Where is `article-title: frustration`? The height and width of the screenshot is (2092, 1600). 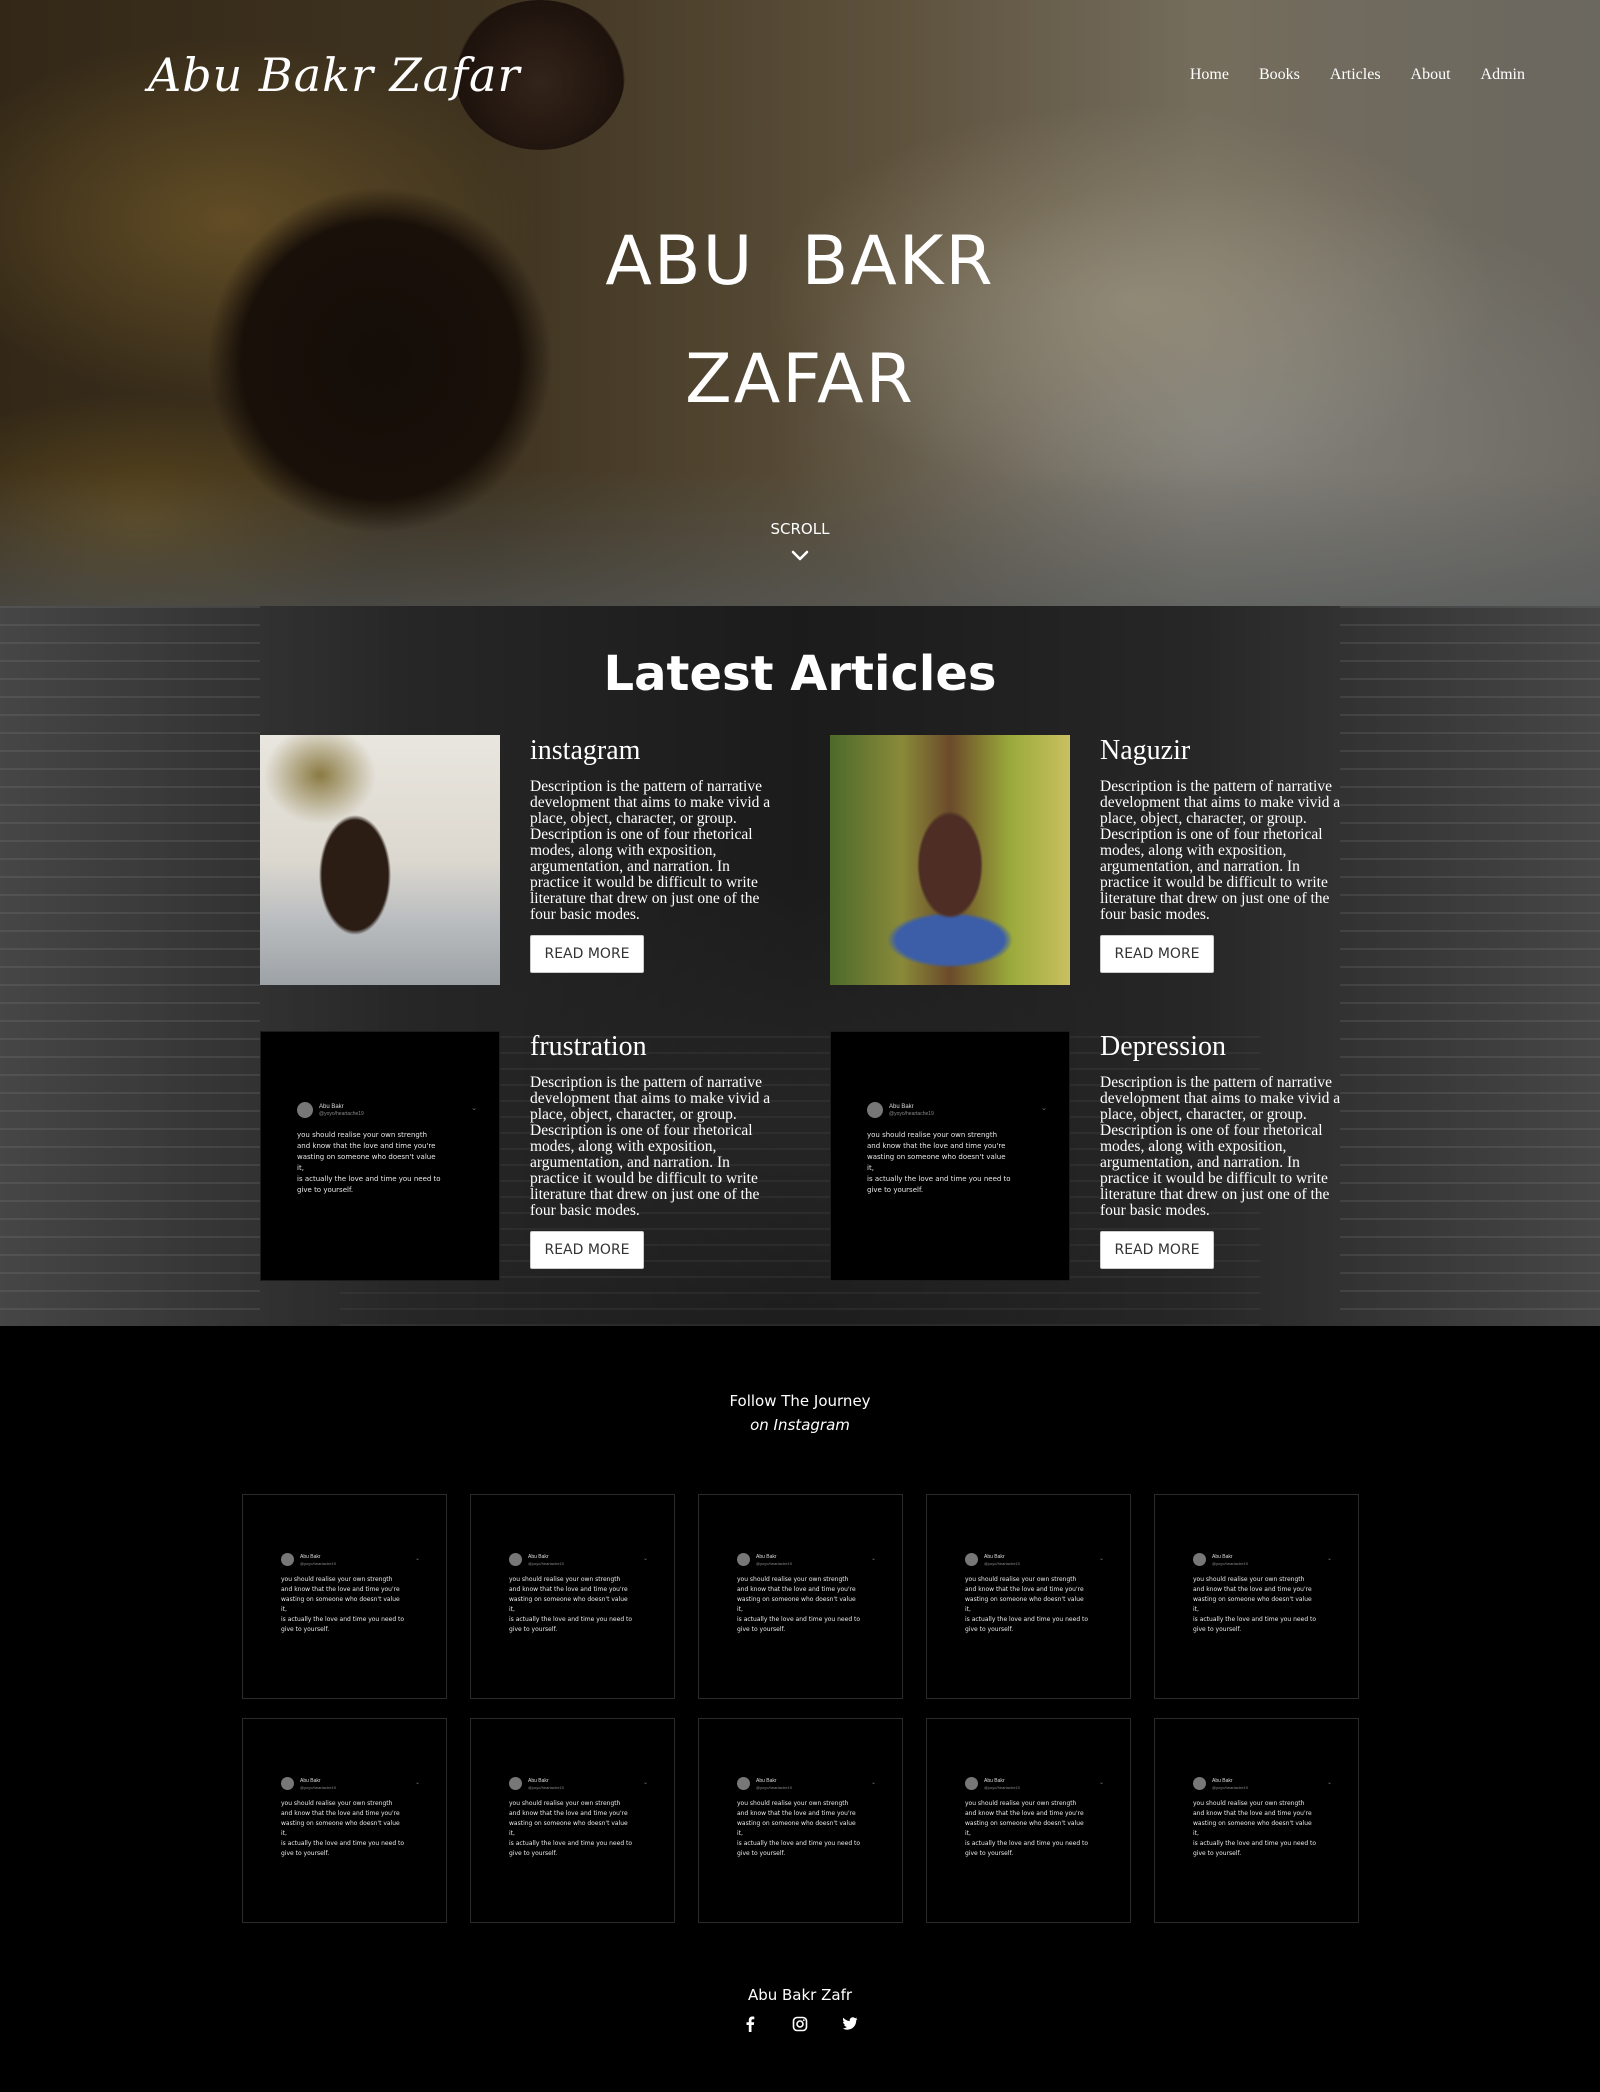
article-title: frustration is located at coordinates (588, 1047).